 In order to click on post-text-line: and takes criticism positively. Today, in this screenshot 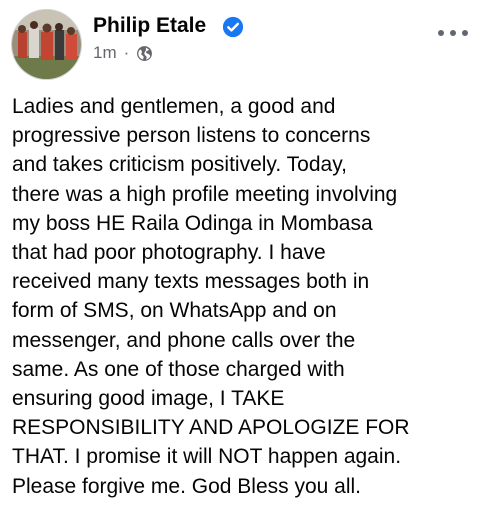, I will do `click(179, 165)`.